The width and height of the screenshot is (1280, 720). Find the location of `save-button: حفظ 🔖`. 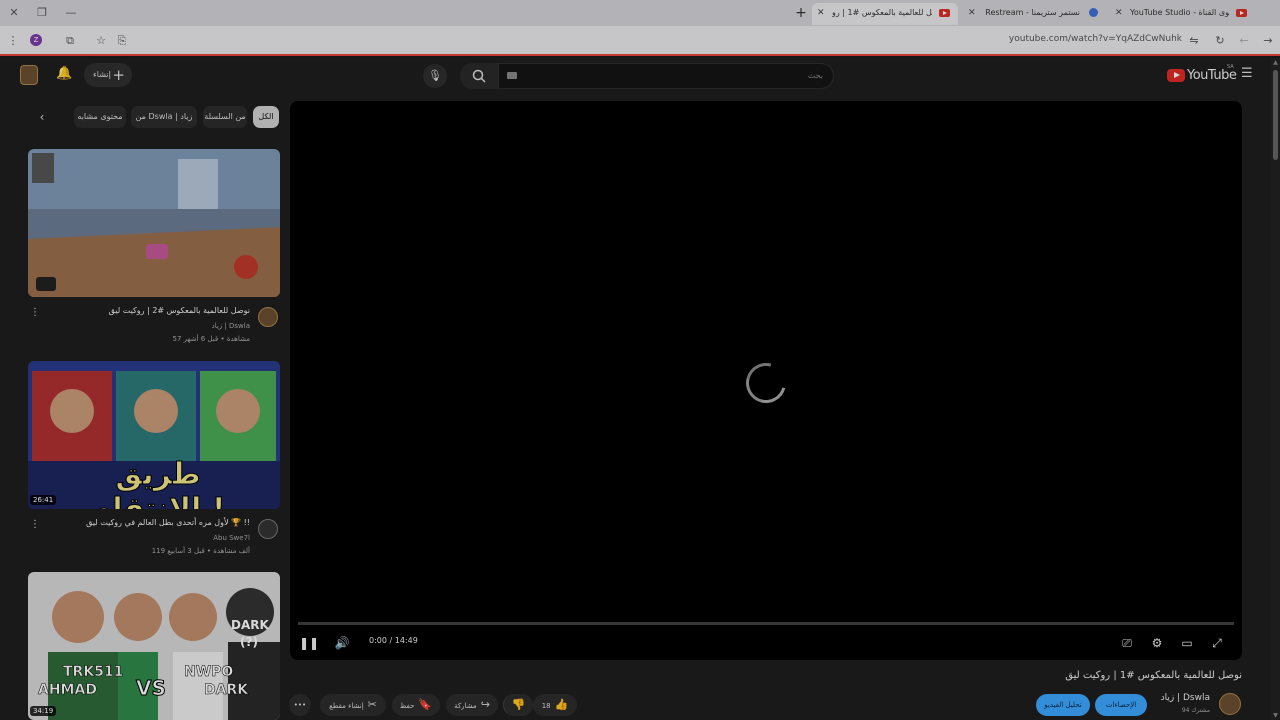

save-button: حفظ 🔖 is located at coordinates (416, 705).